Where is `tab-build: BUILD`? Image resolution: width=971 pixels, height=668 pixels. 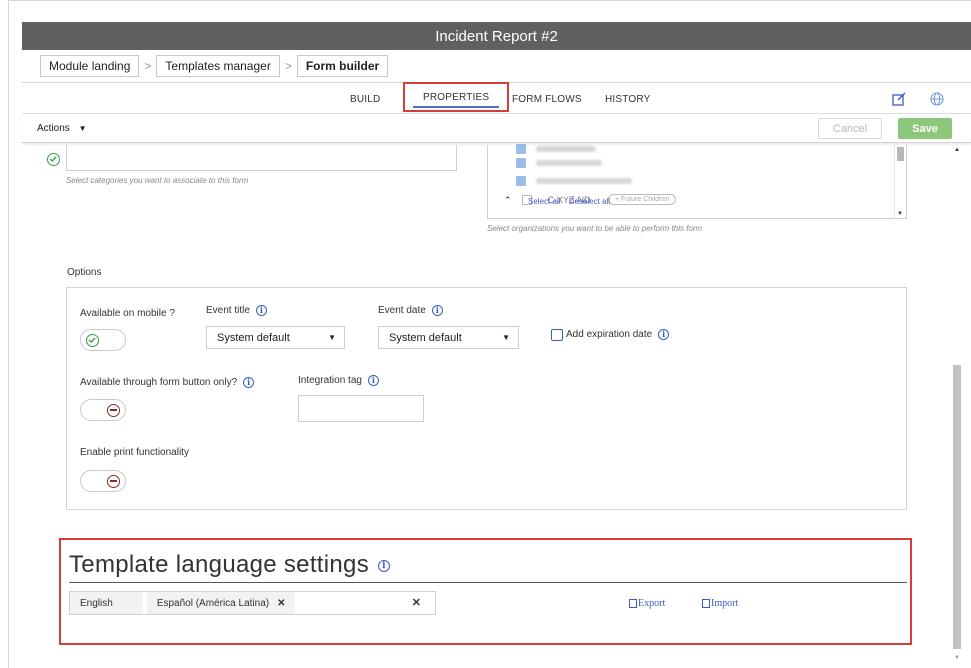
tab-build: BUILD is located at coordinates (365, 99).